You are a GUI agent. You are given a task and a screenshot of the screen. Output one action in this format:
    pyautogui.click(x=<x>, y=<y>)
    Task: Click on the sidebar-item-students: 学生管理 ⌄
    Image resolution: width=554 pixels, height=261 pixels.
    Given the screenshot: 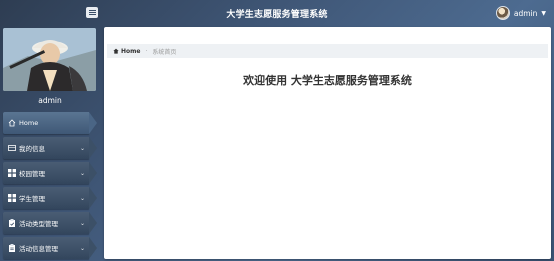 What is the action you would take?
    pyautogui.click(x=50, y=198)
    